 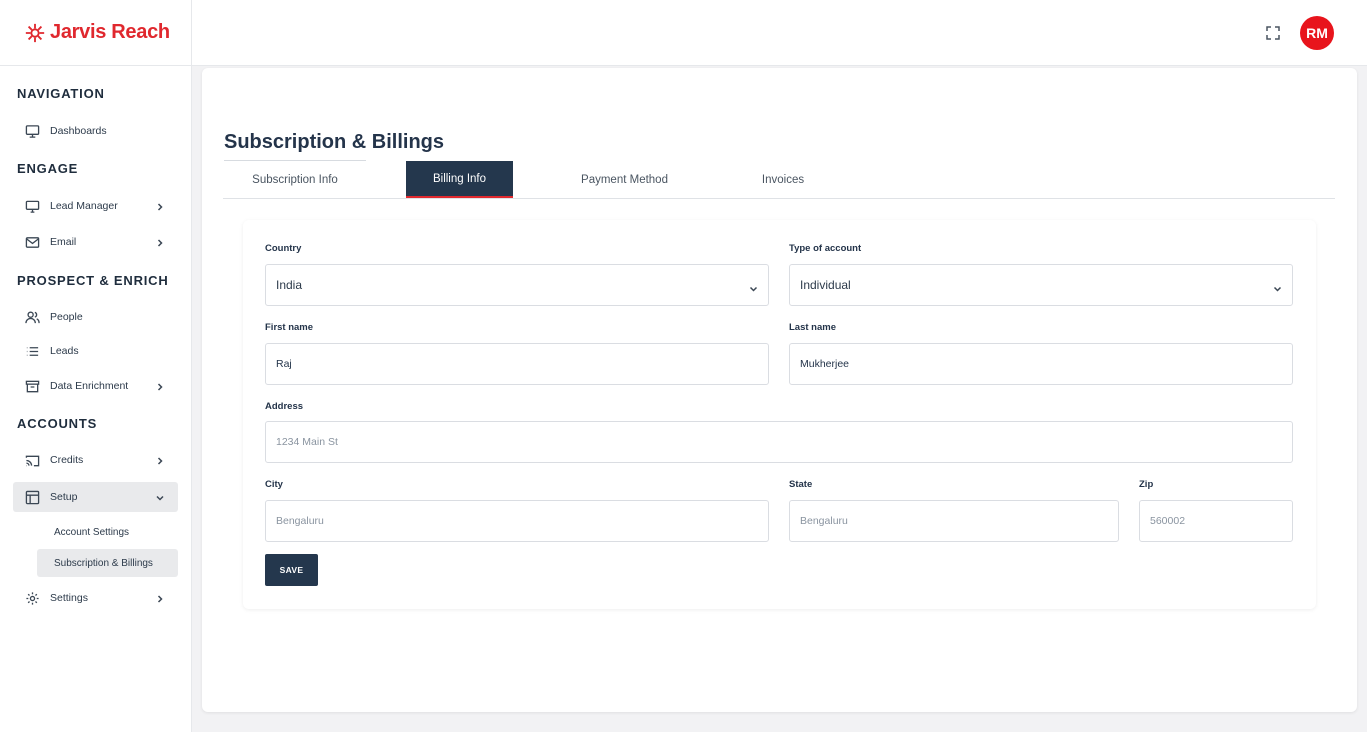 What do you see at coordinates (812, 327) in the screenshot?
I see `last-name-label: Last name` at bounding box center [812, 327].